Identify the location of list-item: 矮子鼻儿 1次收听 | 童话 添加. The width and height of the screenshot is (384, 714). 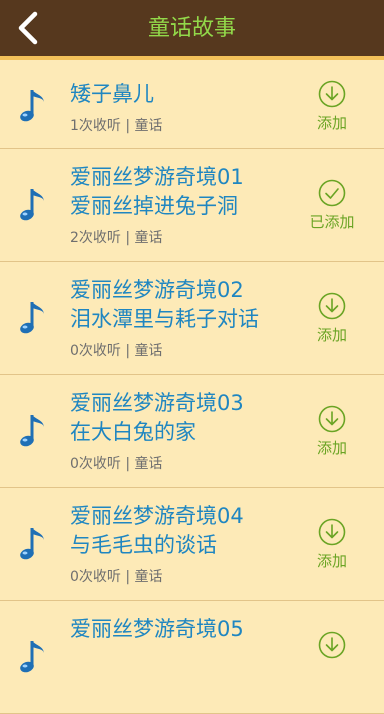
(192, 106).